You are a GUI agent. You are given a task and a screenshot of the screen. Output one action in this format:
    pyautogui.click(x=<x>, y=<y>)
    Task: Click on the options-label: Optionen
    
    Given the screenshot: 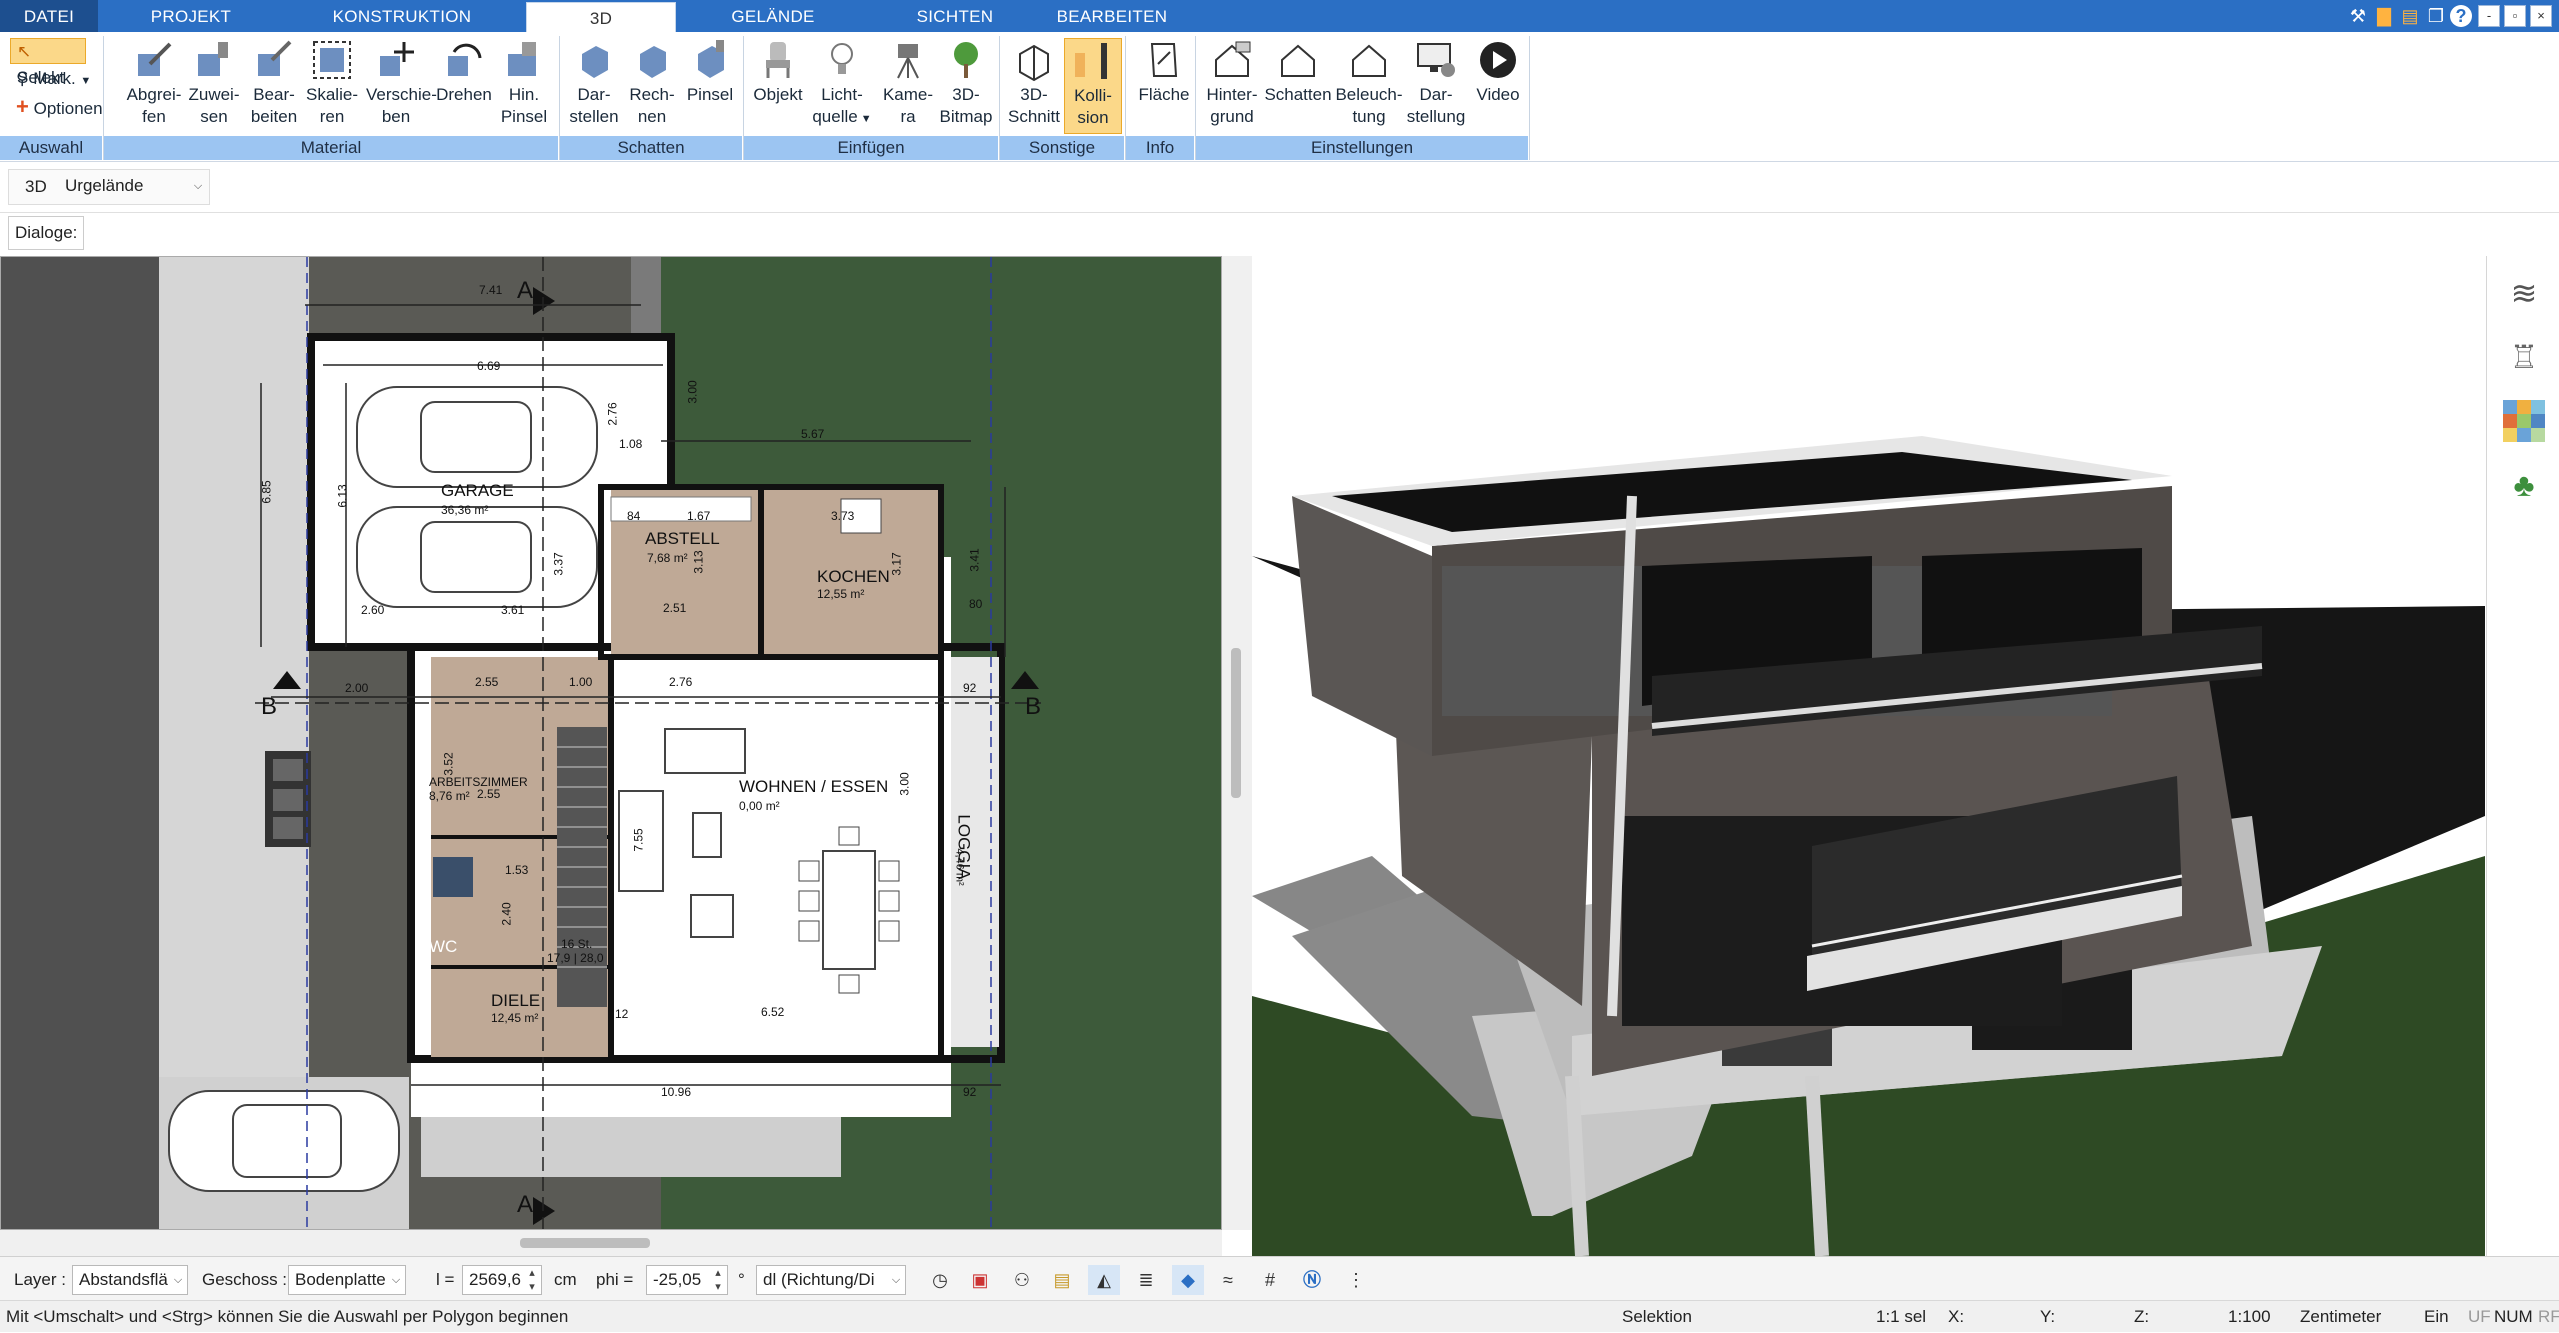 What is the action you would take?
    pyautogui.click(x=68, y=108)
    